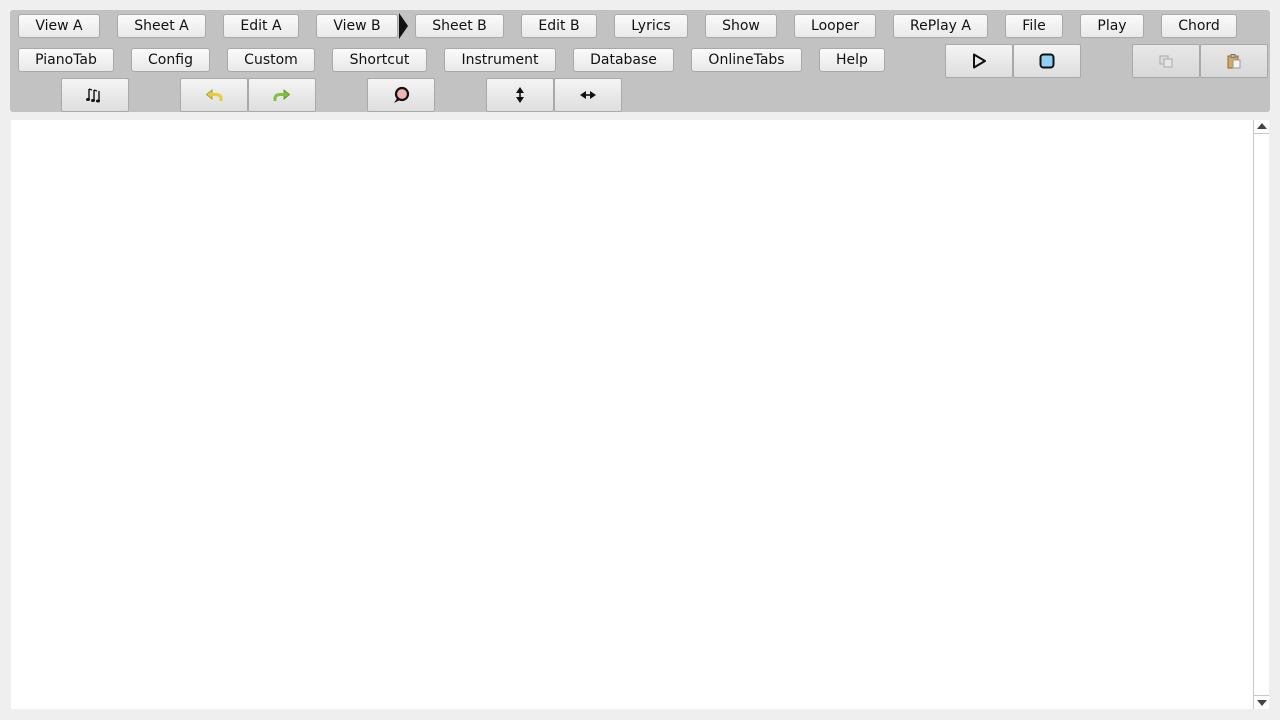 The height and width of the screenshot is (720, 1280). I want to click on horizontal-arrows-icon, so click(588, 95).